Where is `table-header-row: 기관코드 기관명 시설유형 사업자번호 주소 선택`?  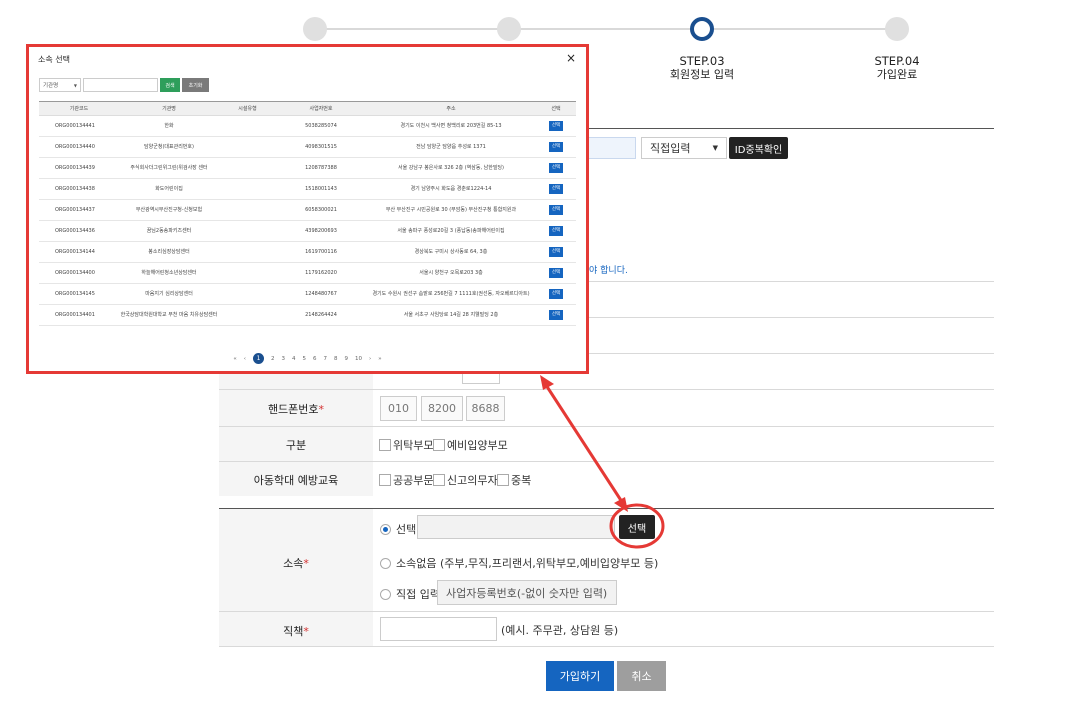
table-header-row: 기관코드 기관명 시설유형 사업자번호 주소 선택 is located at coordinates (307, 108).